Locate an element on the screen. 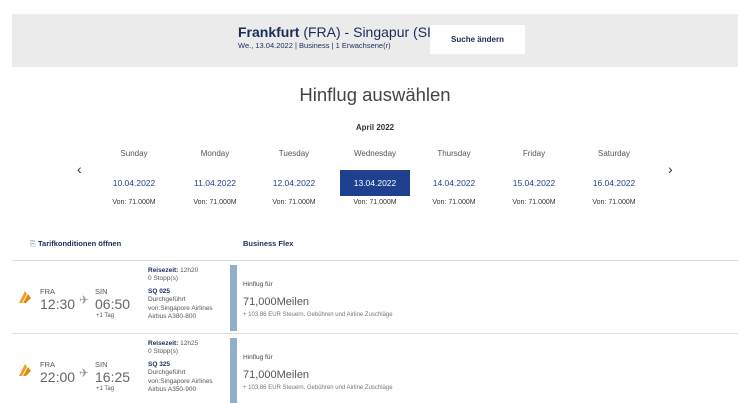 This screenshot has width=750, height=403. weekday-label: Wednesday is located at coordinates (375, 153).